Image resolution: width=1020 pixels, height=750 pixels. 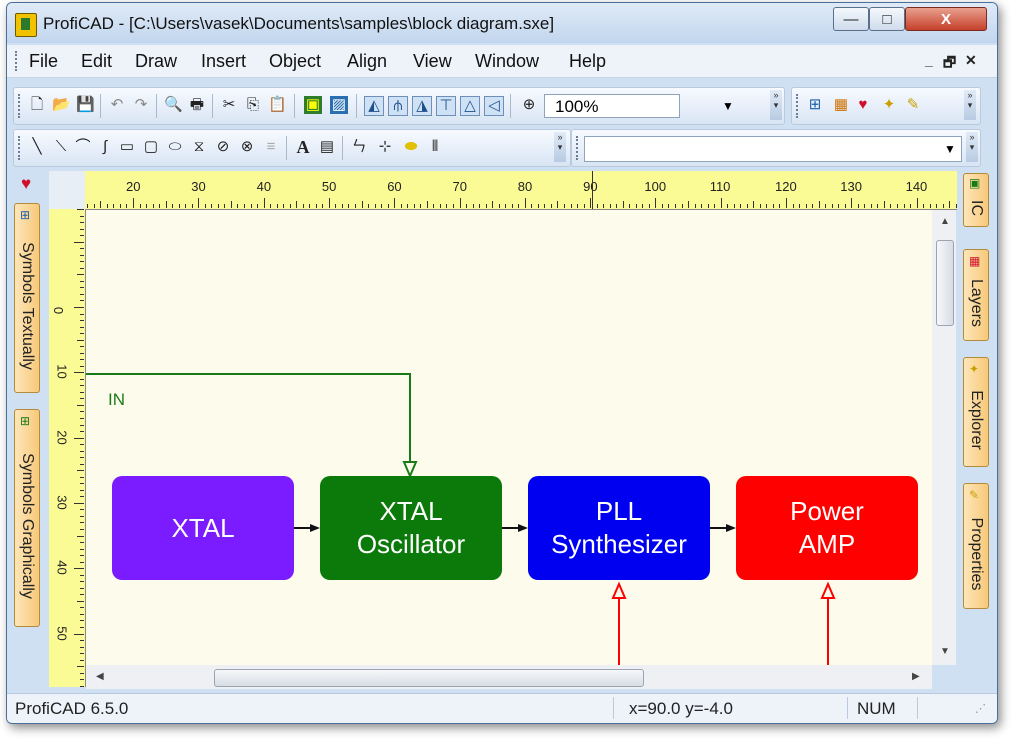 What do you see at coordinates (429, 678) in the screenshot?
I see `horizontal-scroll-thumb` at bounding box center [429, 678].